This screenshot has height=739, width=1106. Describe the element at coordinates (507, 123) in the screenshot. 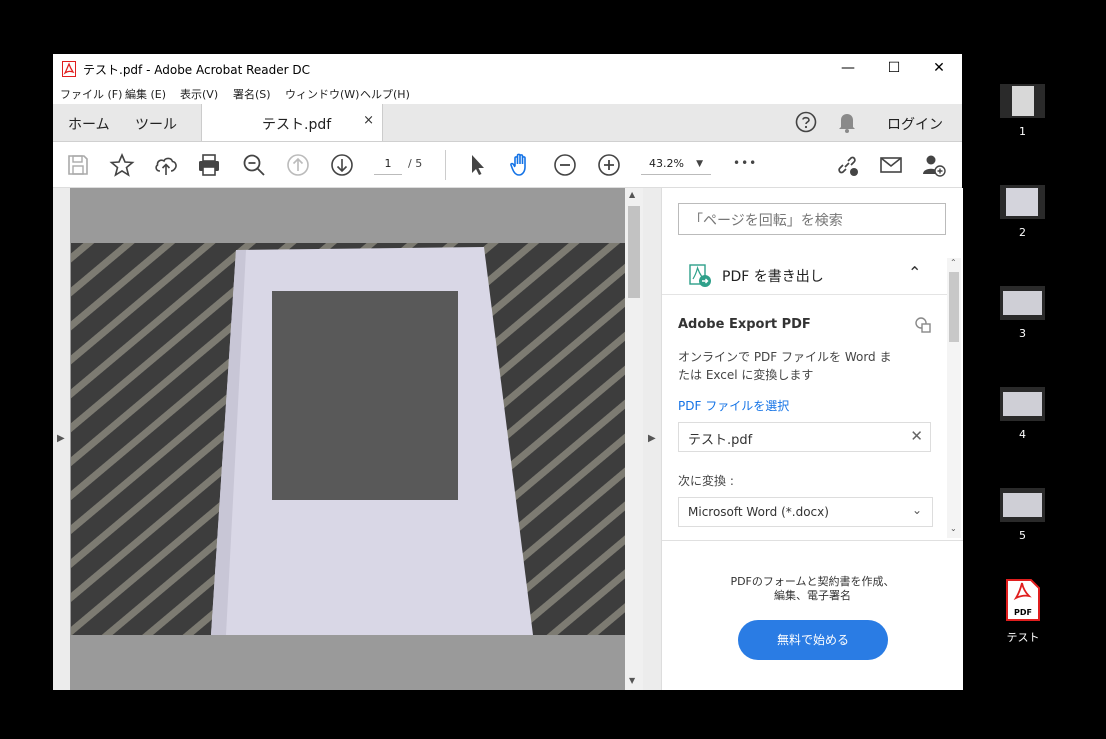

I see `tab-bar: ホーム ツール テスト.pdf × ログイン` at that location.